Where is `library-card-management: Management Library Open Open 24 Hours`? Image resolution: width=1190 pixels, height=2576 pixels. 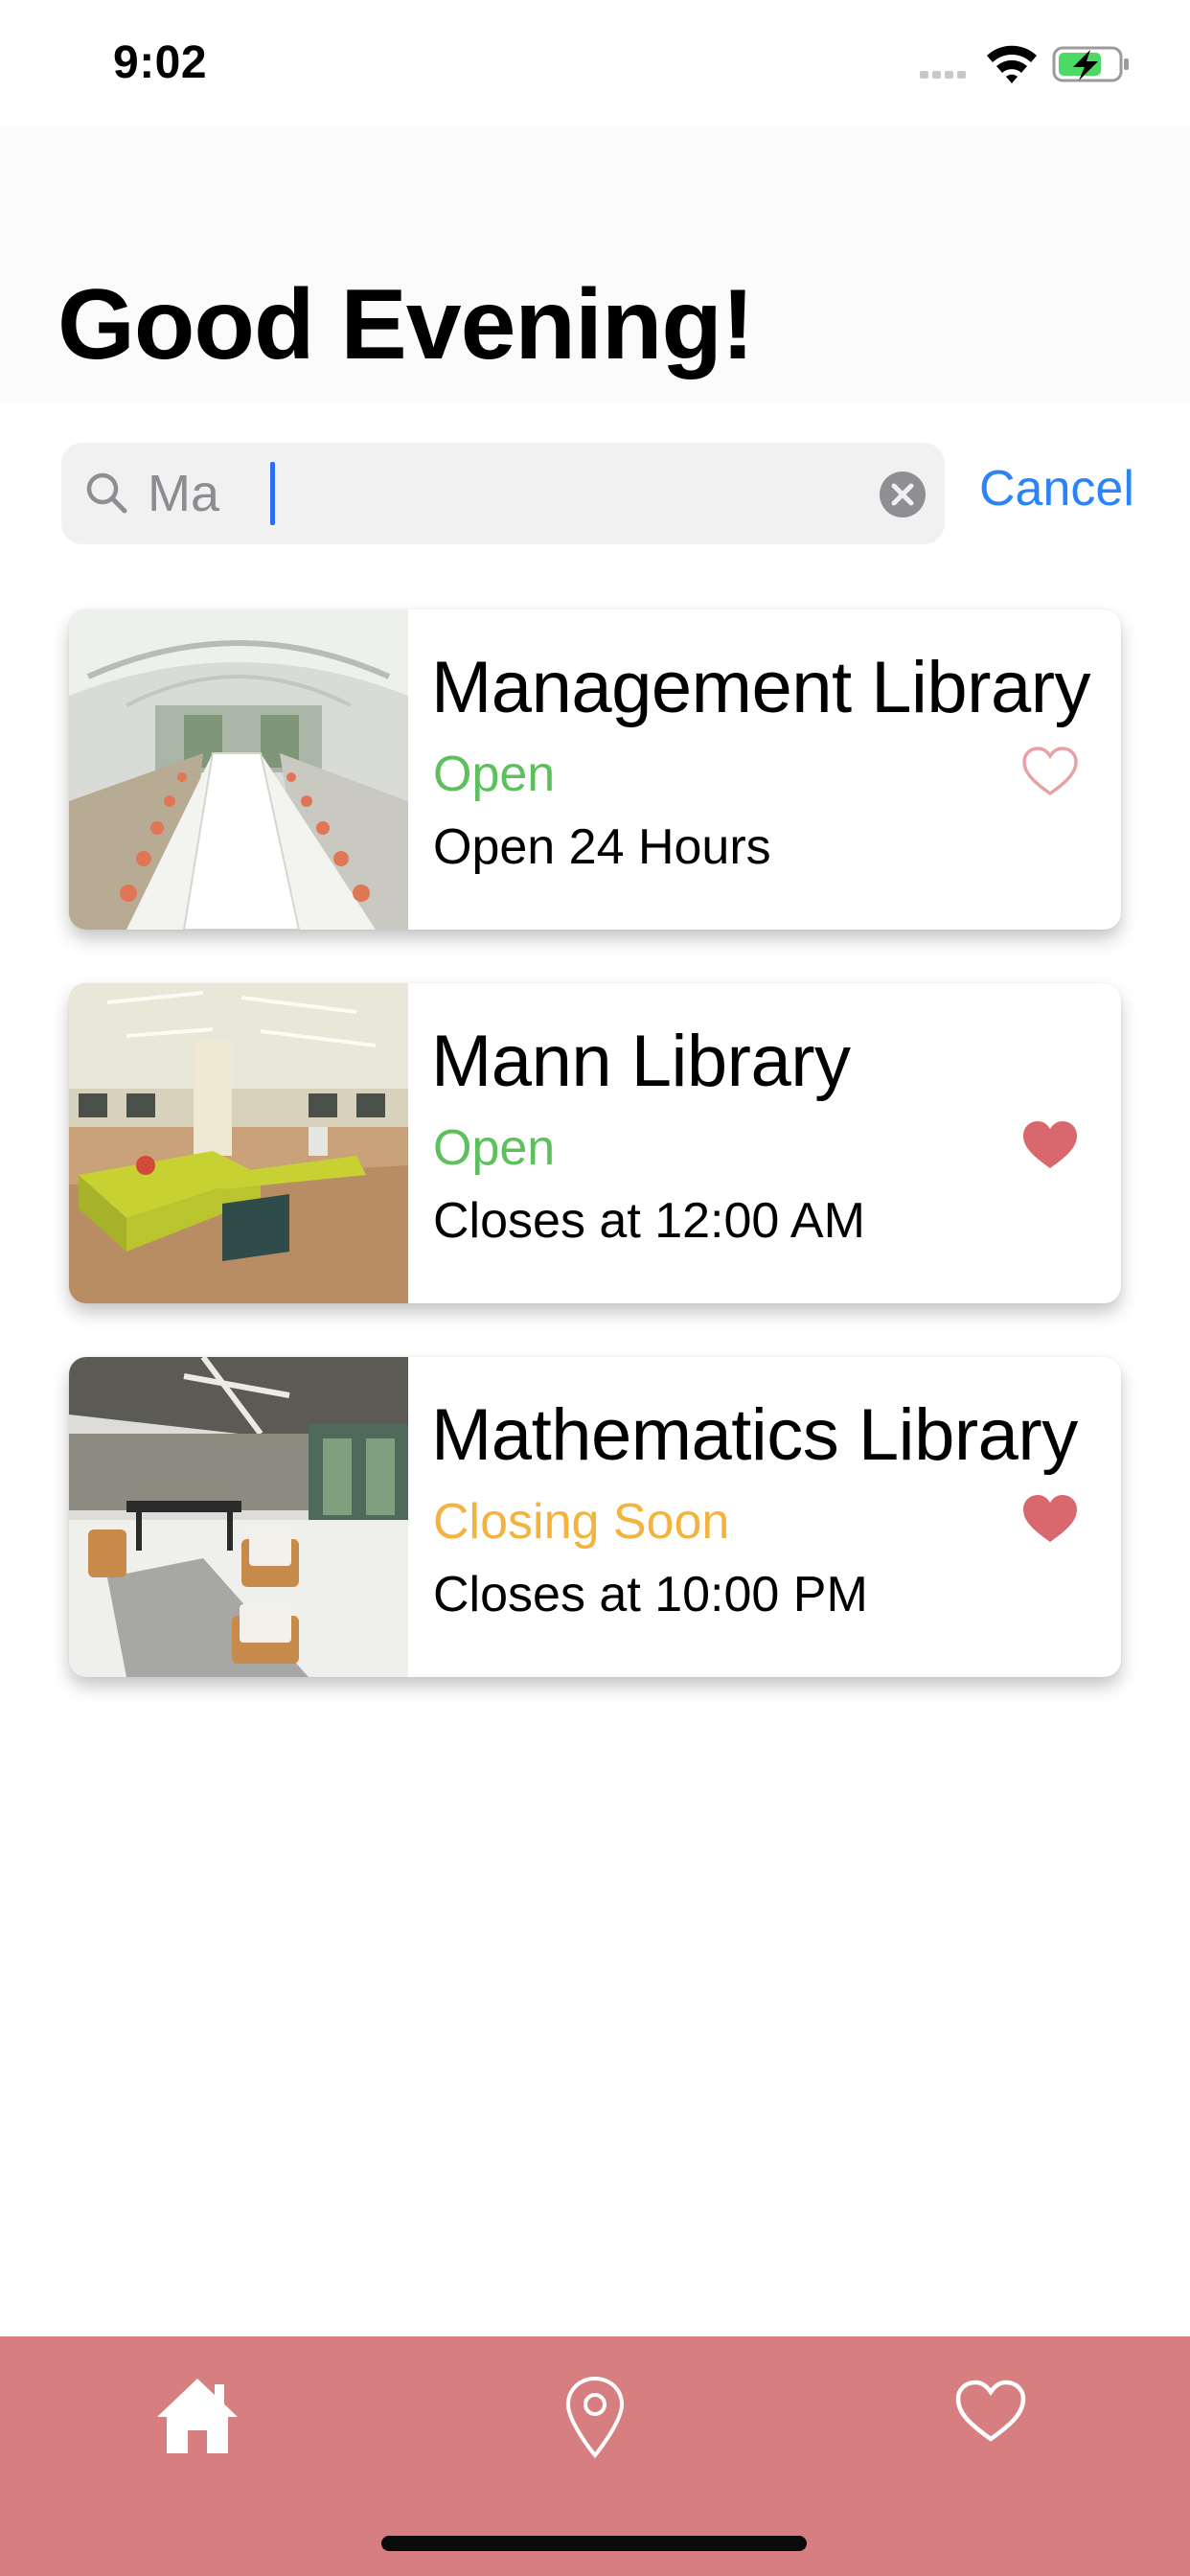
library-card-management: Management Library Open Open 24 Hours is located at coordinates (595, 770).